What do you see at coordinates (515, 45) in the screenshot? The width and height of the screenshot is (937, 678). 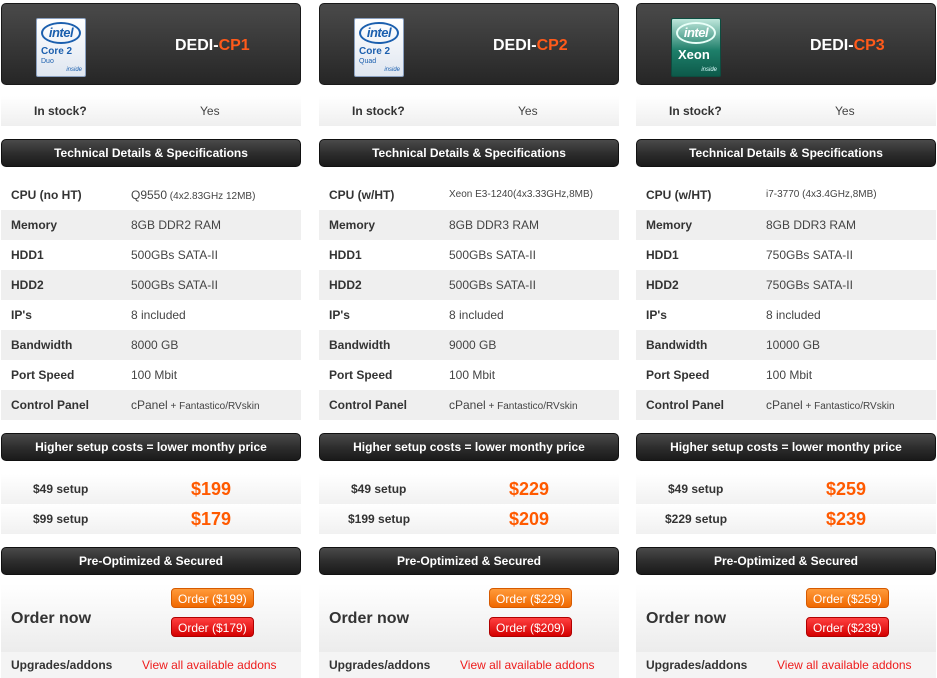 I see `plan-title-prefix: DEDI-` at bounding box center [515, 45].